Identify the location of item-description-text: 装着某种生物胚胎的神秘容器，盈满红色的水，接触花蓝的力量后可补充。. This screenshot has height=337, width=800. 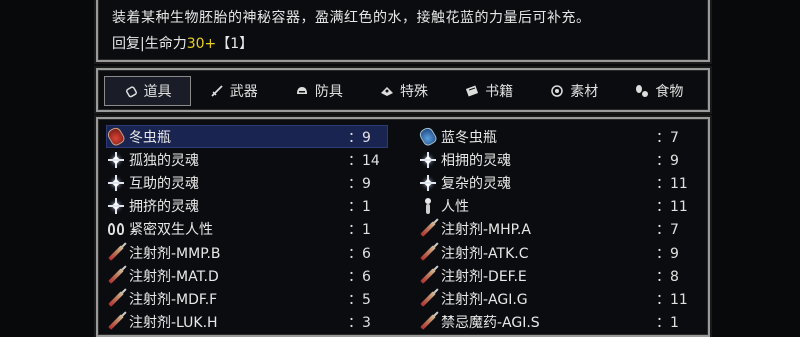
(351, 18).